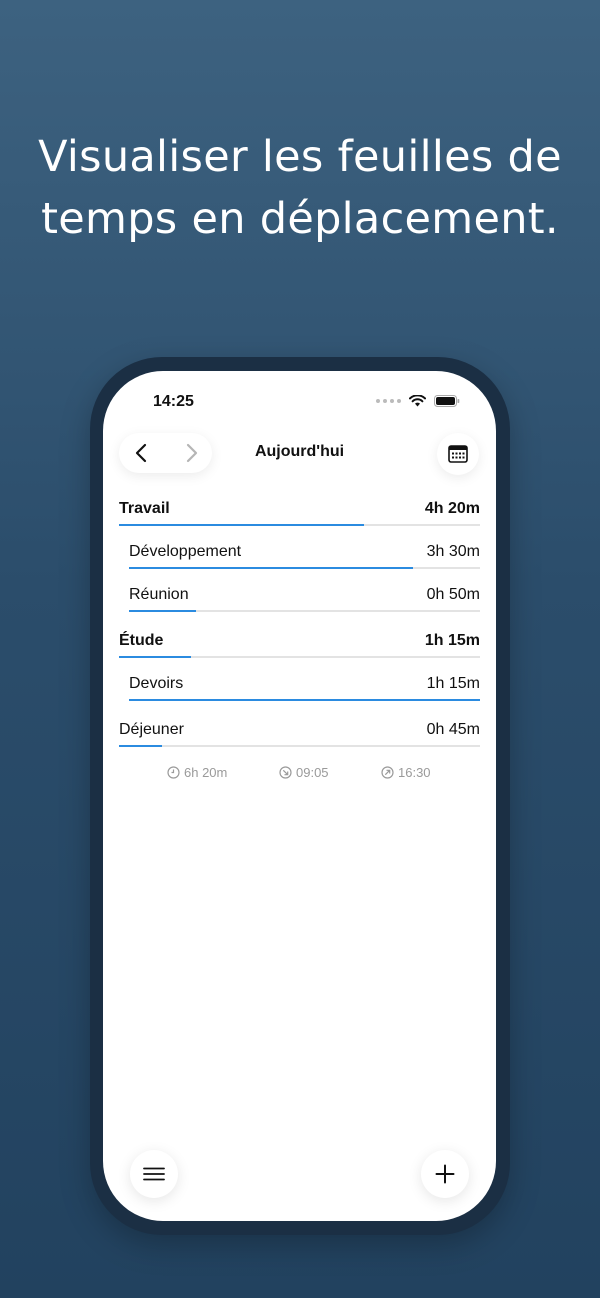  I want to click on timesheet-row: Déjeuner 0h 45m, so click(299, 736).